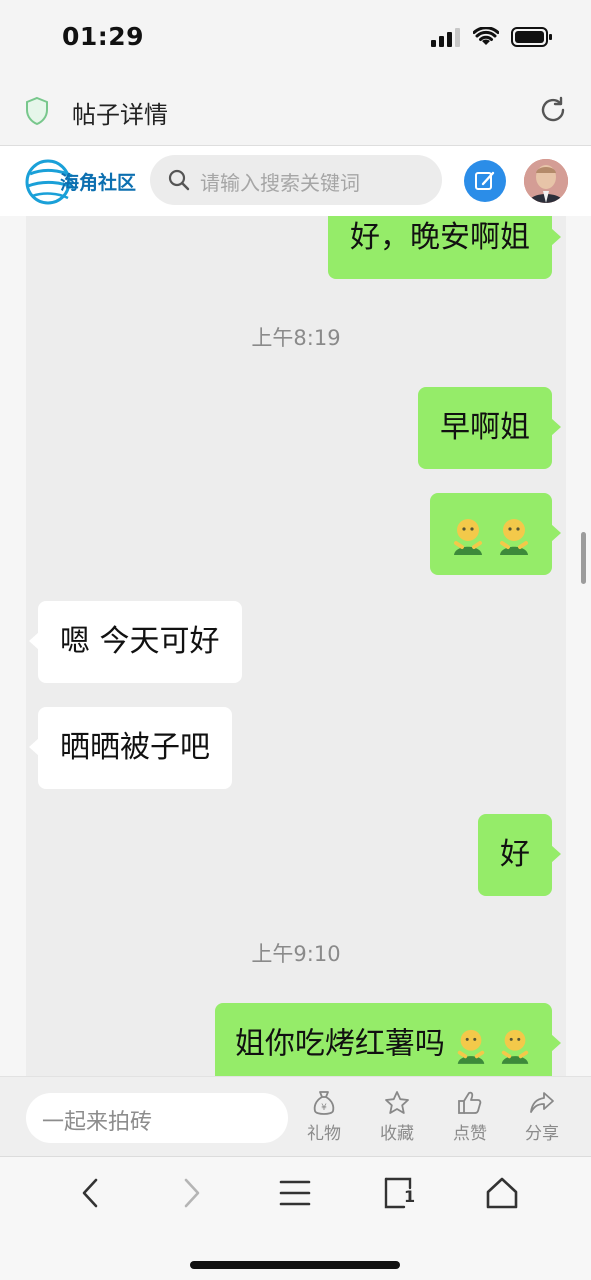 Image resolution: width=591 pixels, height=1280 pixels. Describe the element at coordinates (542, 1134) in the screenshot. I see `share-label: 分享` at that location.